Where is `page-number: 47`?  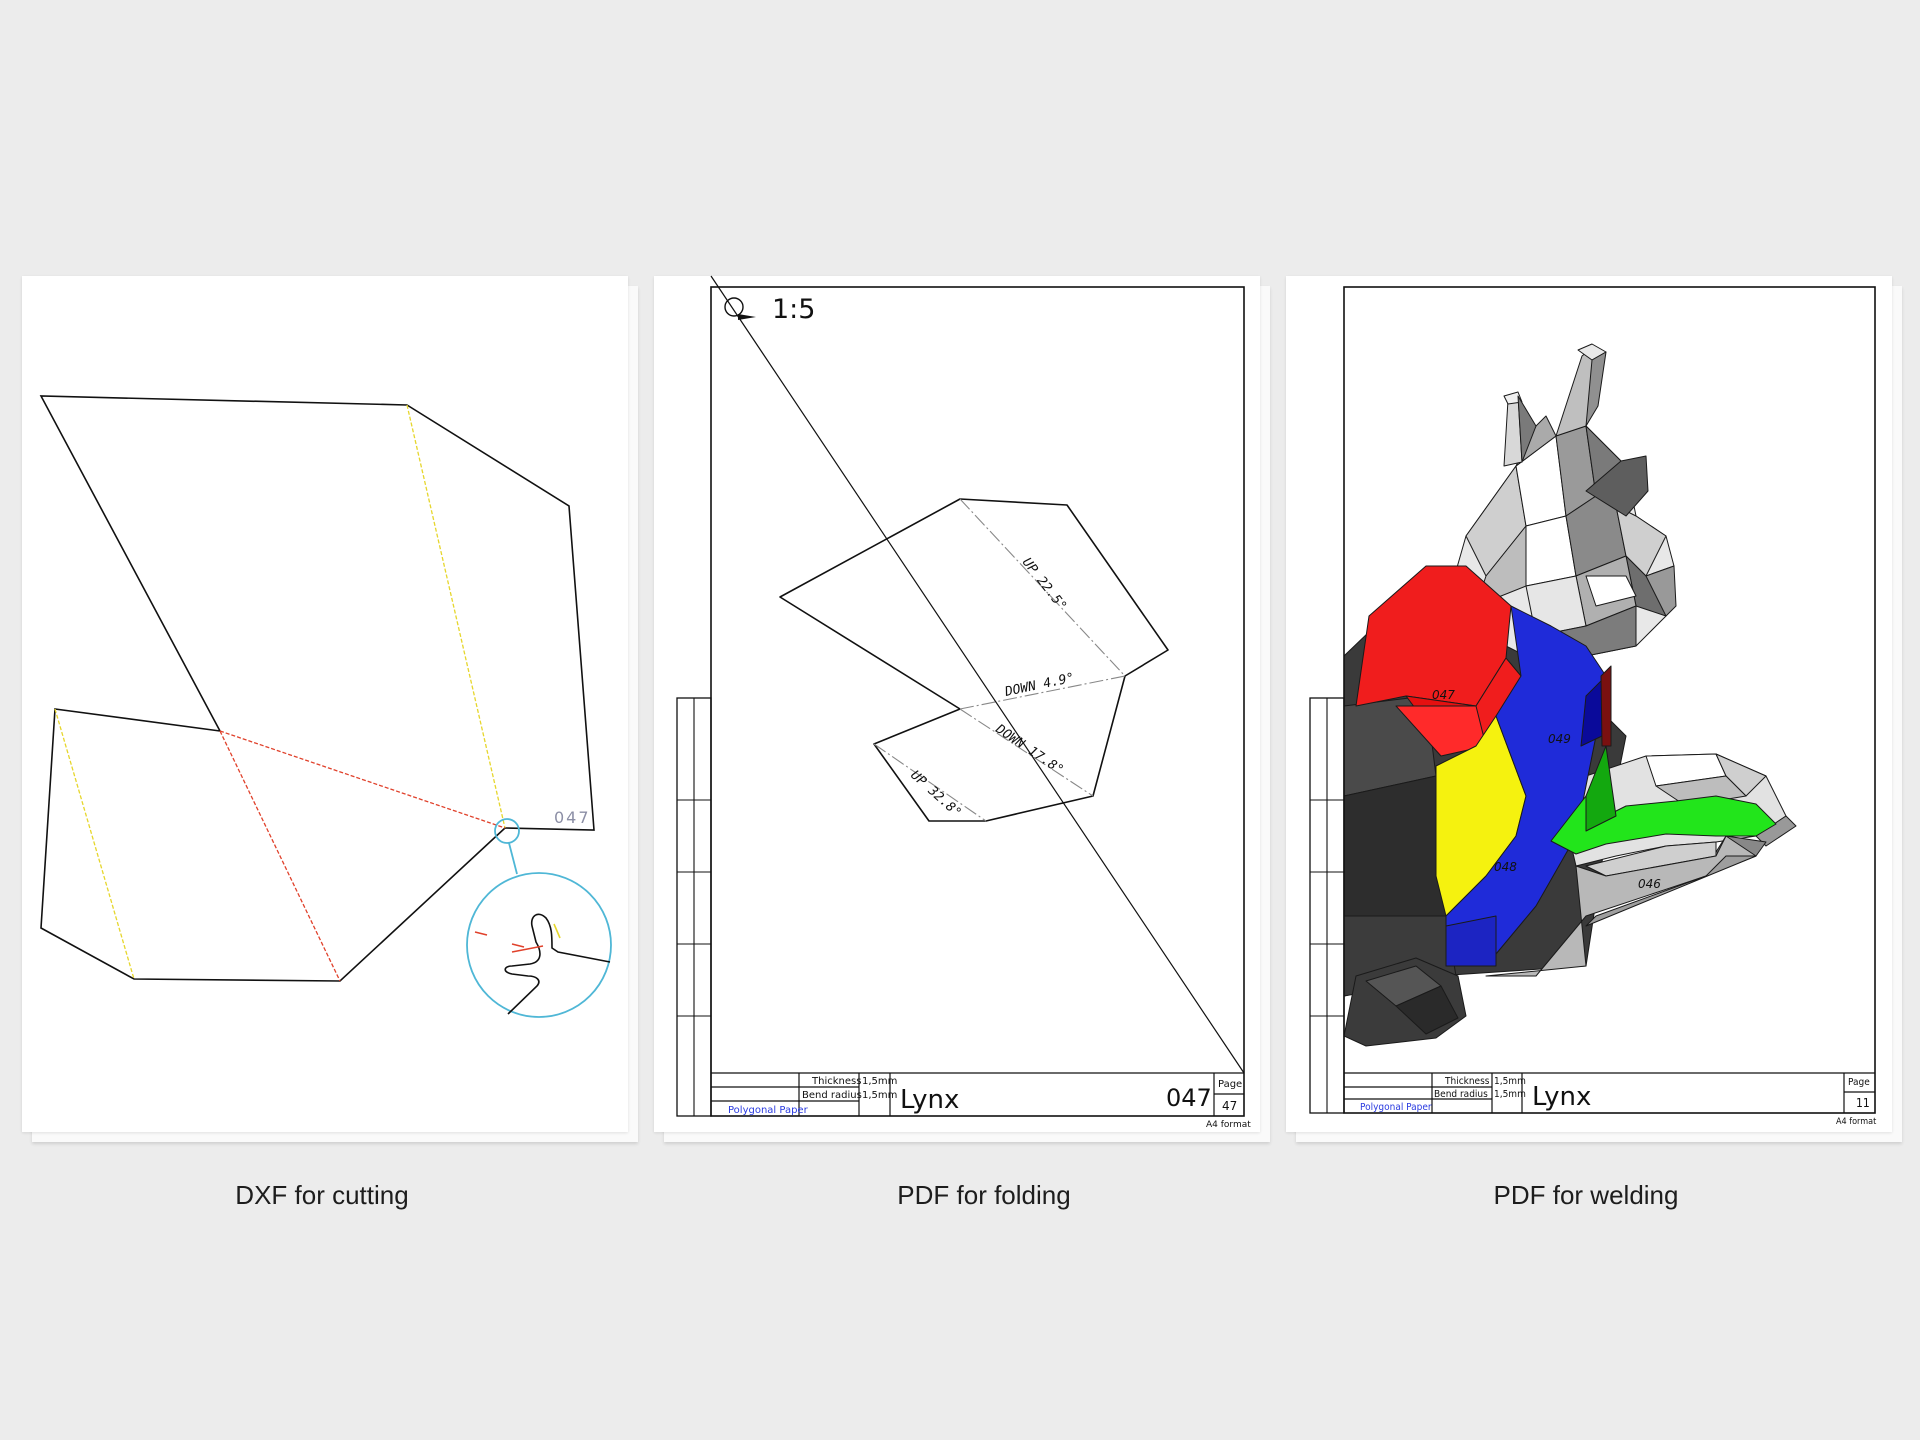 page-number: 47 is located at coordinates (1229, 1106).